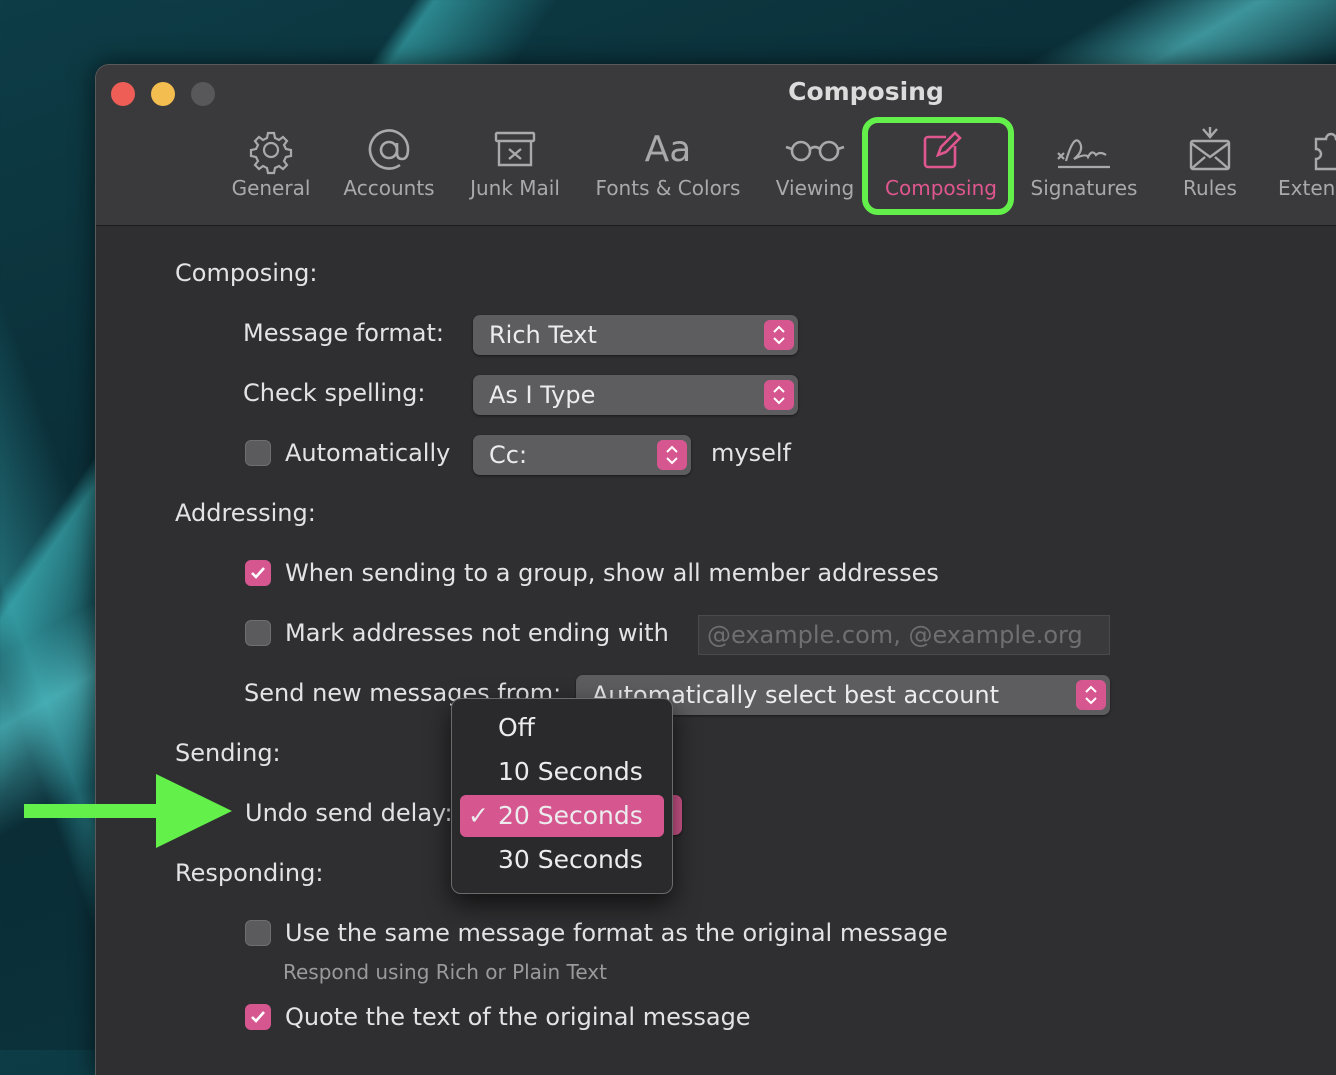  I want to click on menu-item-label: 30 Seconds, so click(570, 859).